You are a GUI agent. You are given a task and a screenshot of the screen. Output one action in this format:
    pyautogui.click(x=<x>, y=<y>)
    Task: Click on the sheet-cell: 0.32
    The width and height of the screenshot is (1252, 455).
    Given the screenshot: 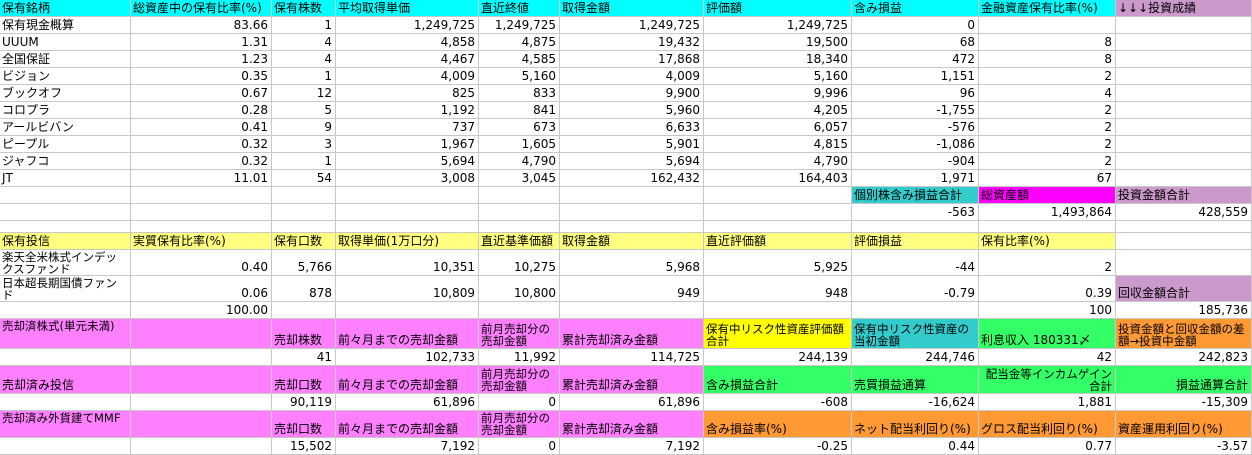 What is the action you would take?
    pyautogui.click(x=201, y=144)
    